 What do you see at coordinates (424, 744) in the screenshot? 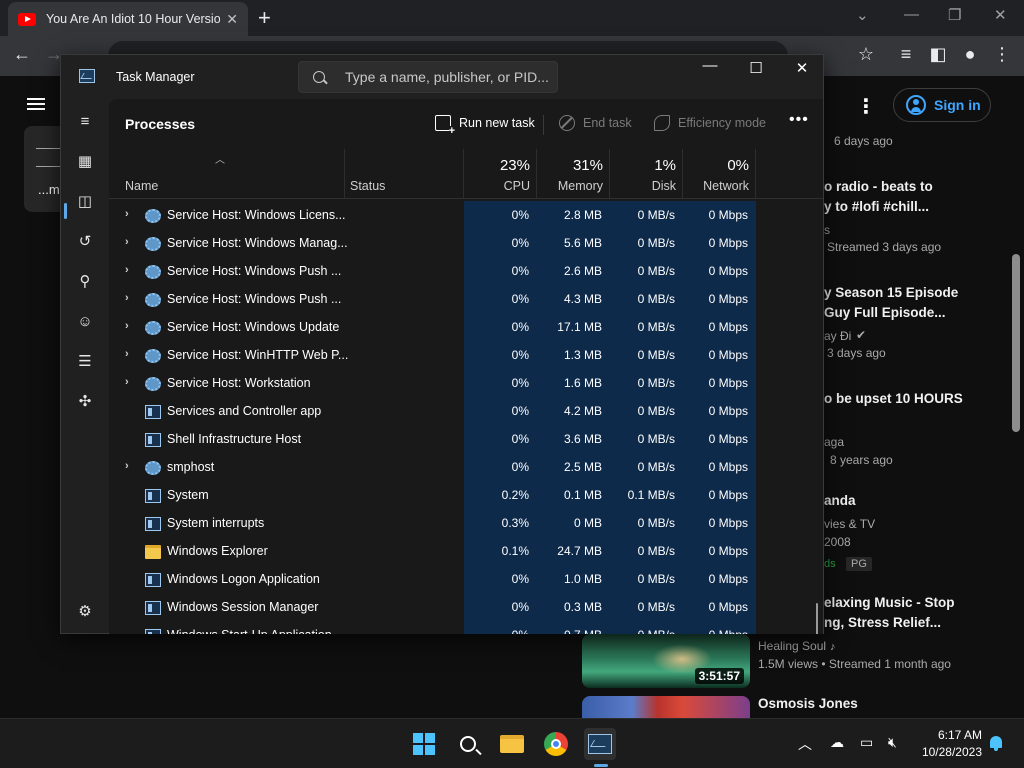
I see `start-button` at bounding box center [424, 744].